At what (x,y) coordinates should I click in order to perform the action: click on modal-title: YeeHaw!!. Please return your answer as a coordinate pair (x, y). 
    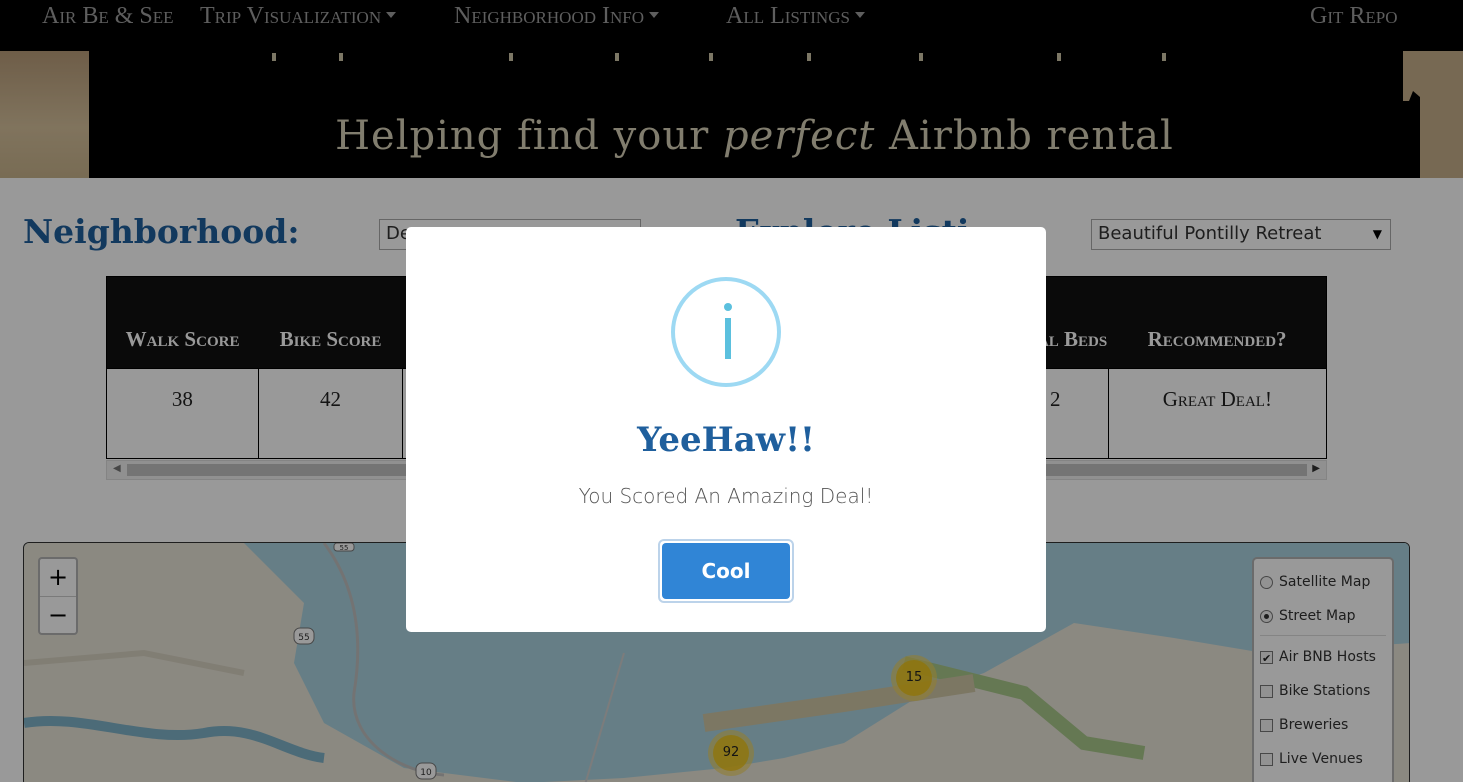
    Looking at the image, I should click on (726, 440).